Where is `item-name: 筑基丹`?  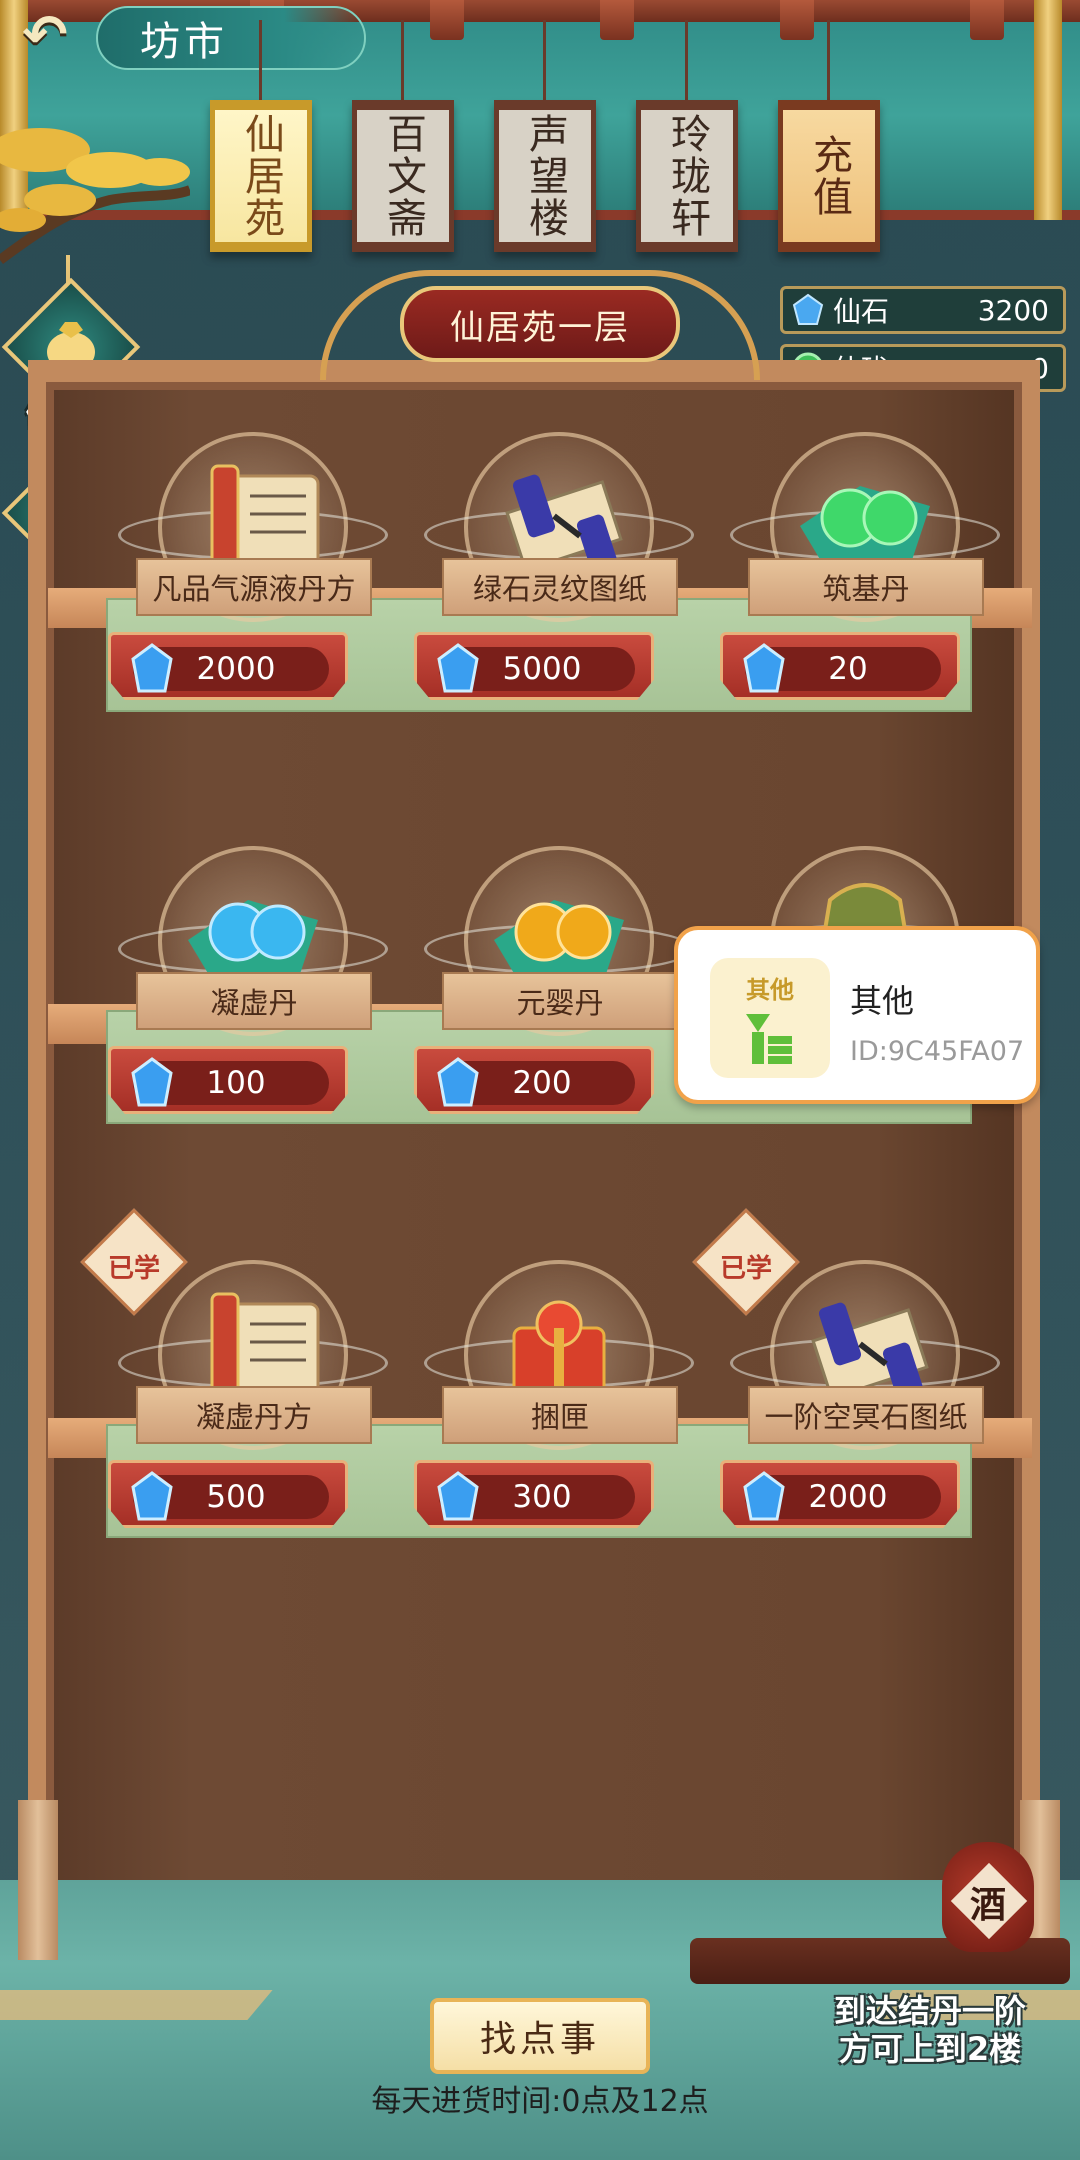
item-name: 筑基丹 is located at coordinates (866, 587).